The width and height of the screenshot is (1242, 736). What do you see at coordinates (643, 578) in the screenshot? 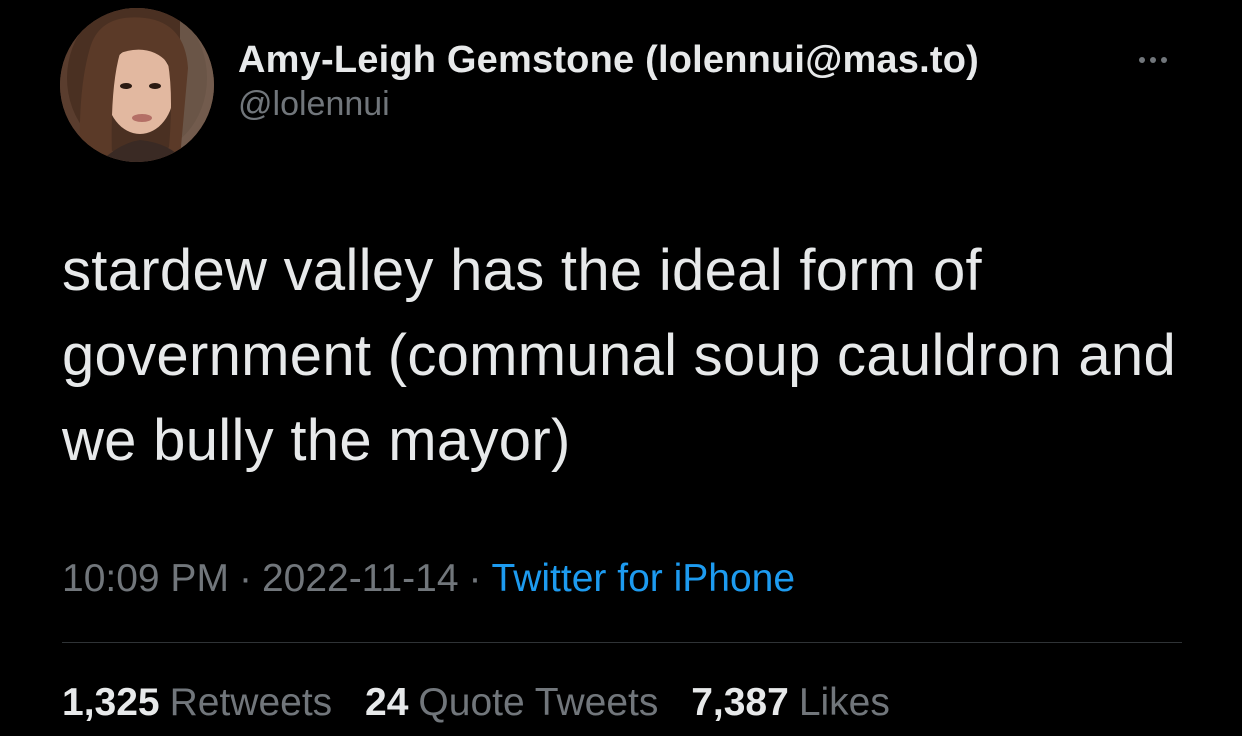
I see `tweet-source-link: Twitter for iPhone` at bounding box center [643, 578].